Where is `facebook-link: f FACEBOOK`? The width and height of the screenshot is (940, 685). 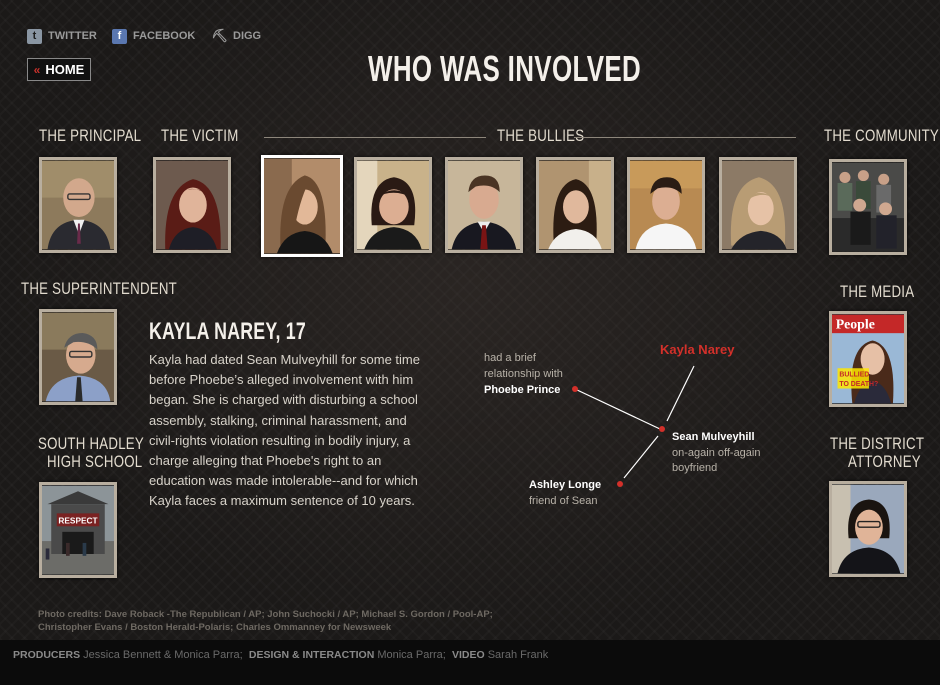 facebook-link: f FACEBOOK is located at coordinates (153, 36).